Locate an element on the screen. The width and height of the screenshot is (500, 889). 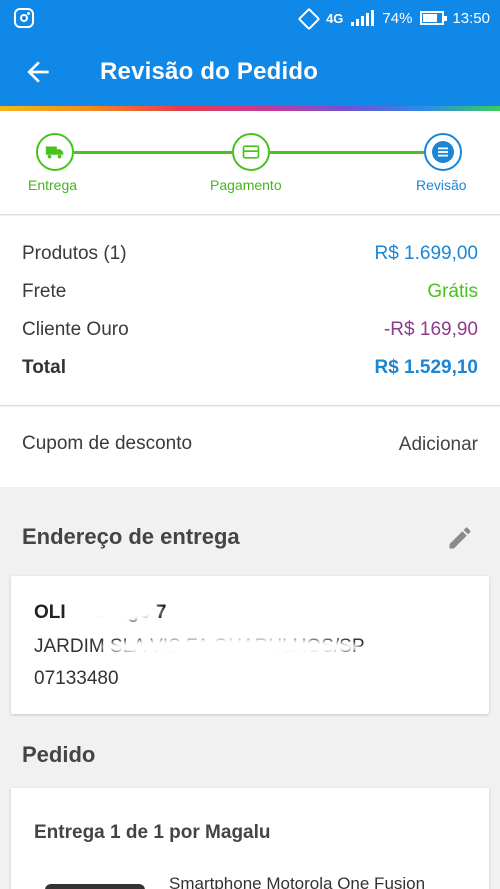
network-type: 4G is located at coordinates (335, 18).